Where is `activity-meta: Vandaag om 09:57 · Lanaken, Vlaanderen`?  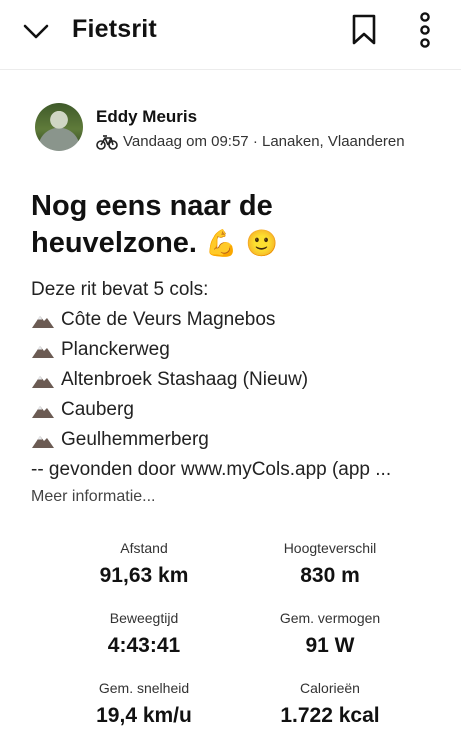
activity-meta: Vandaag om 09:57 · Lanaken, Vlaanderen is located at coordinates (250, 141).